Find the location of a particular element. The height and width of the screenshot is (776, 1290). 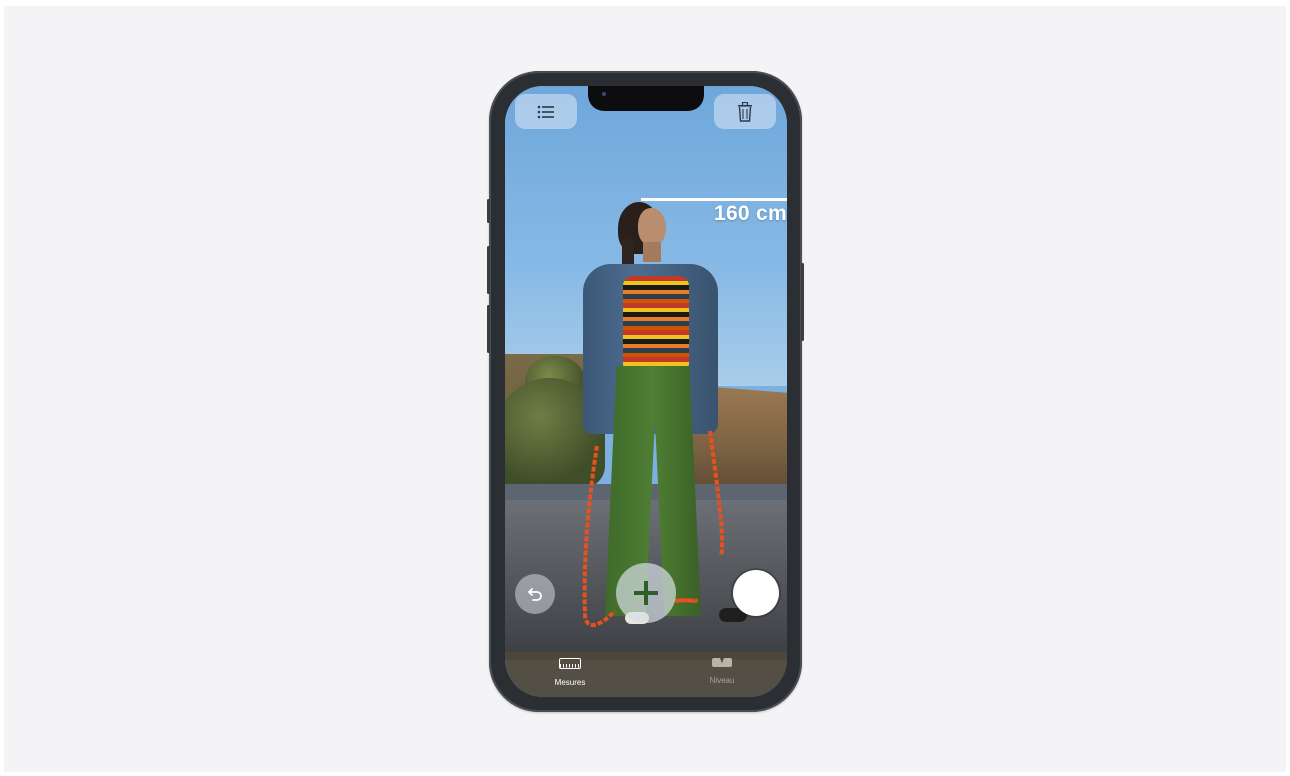

undo-button is located at coordinates (535, 594).